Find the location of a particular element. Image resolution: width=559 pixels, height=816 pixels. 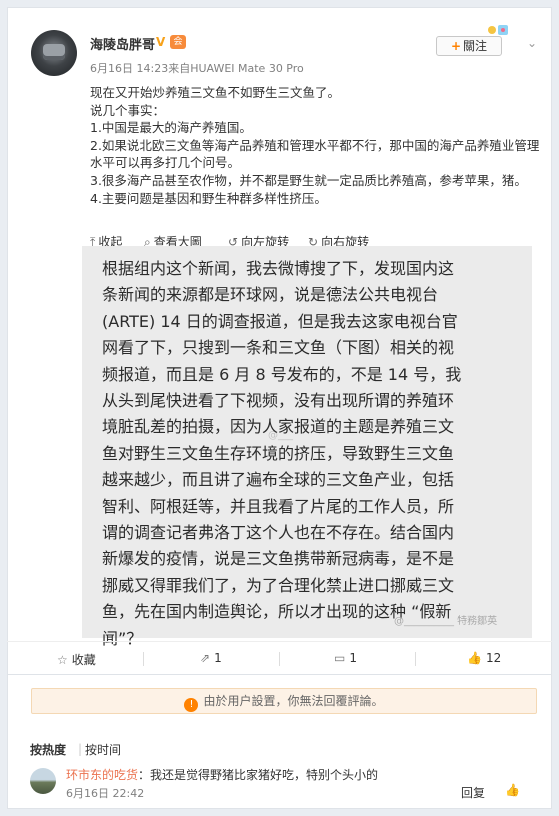

reply-button: 回复 is located at coordinates (473, 792).